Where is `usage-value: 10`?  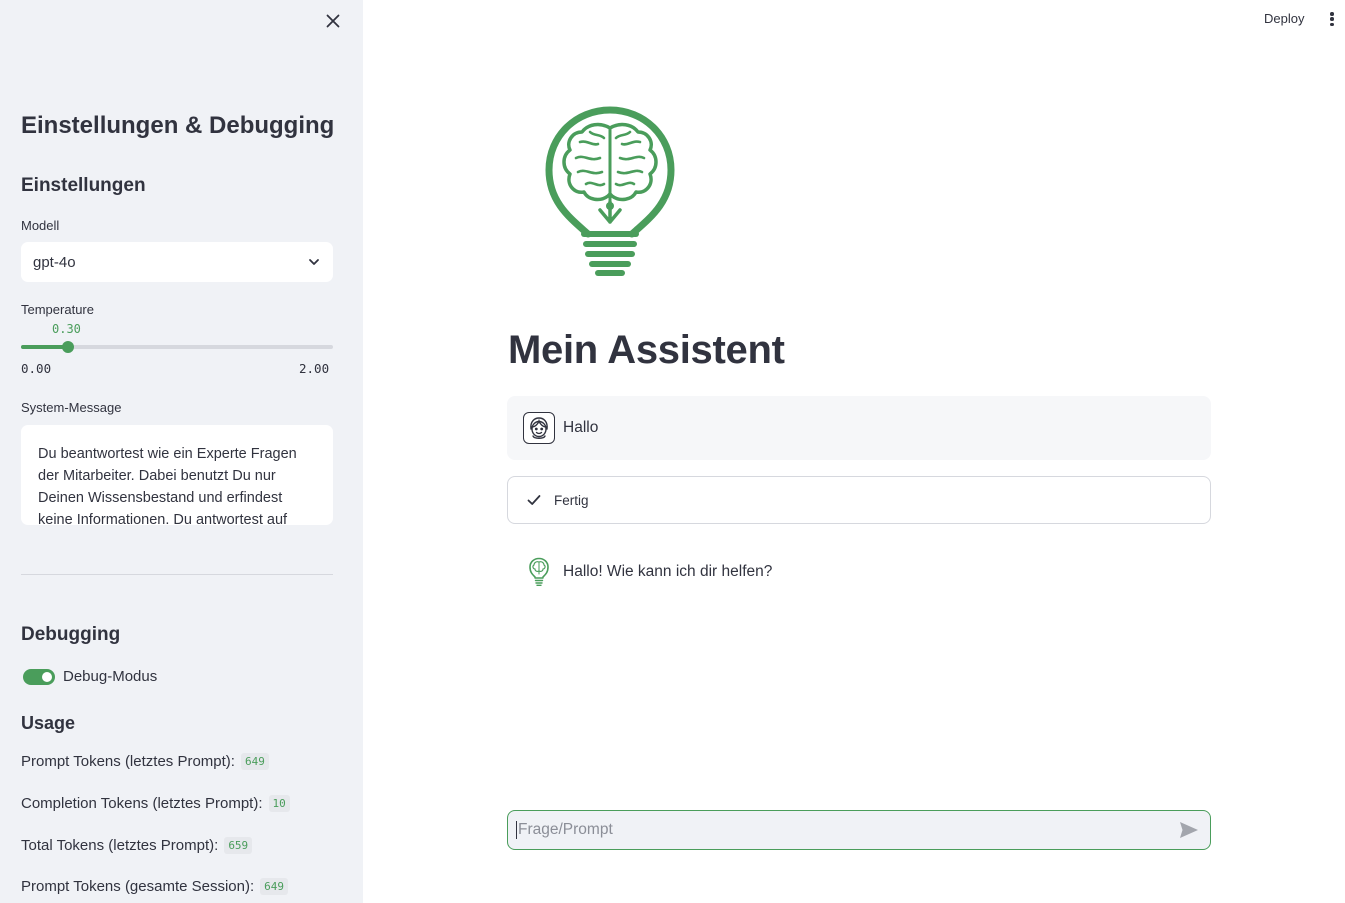
usage-value: 10 is located at coordinates (279, 803).